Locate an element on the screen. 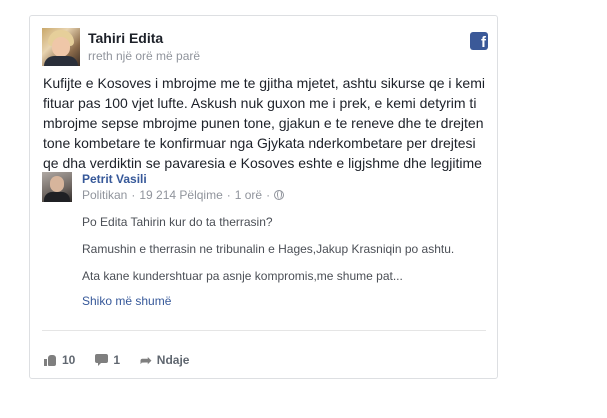 This screenshot has height=418, width=607. action-bar: 10 1 ➦ Ndaje is located at coordinates (126, 360).